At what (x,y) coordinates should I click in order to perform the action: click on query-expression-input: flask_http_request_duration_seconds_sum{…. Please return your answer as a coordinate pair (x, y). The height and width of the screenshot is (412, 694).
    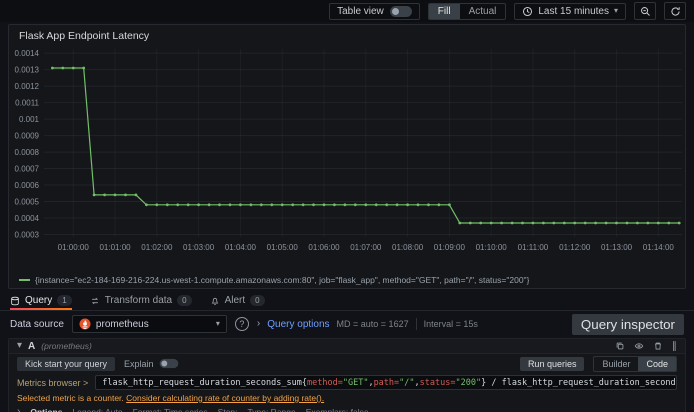
    Looking at the image, I should click on (386, 382).